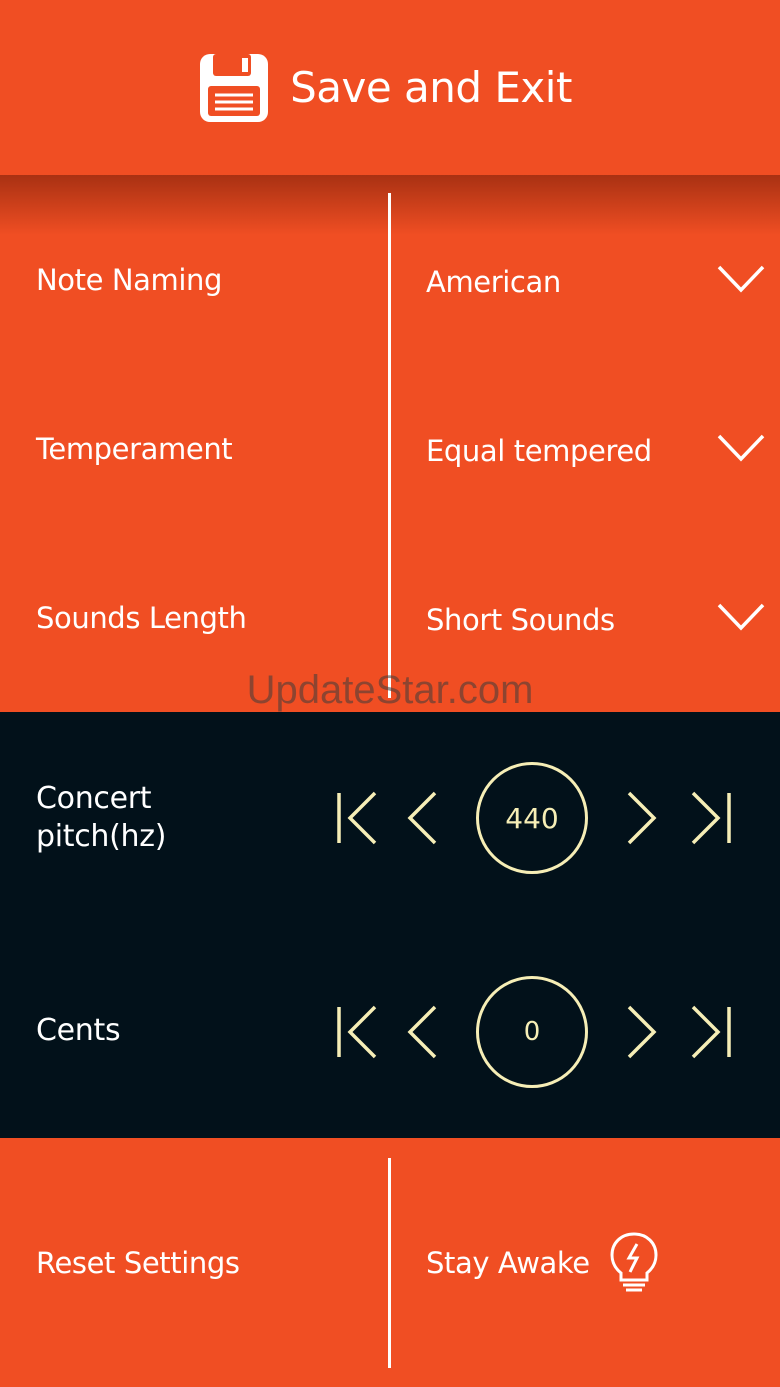 This screenshot has width=780, height=1387. I want to click on sounds-length-label: Sounds Length, so click(141, 618).